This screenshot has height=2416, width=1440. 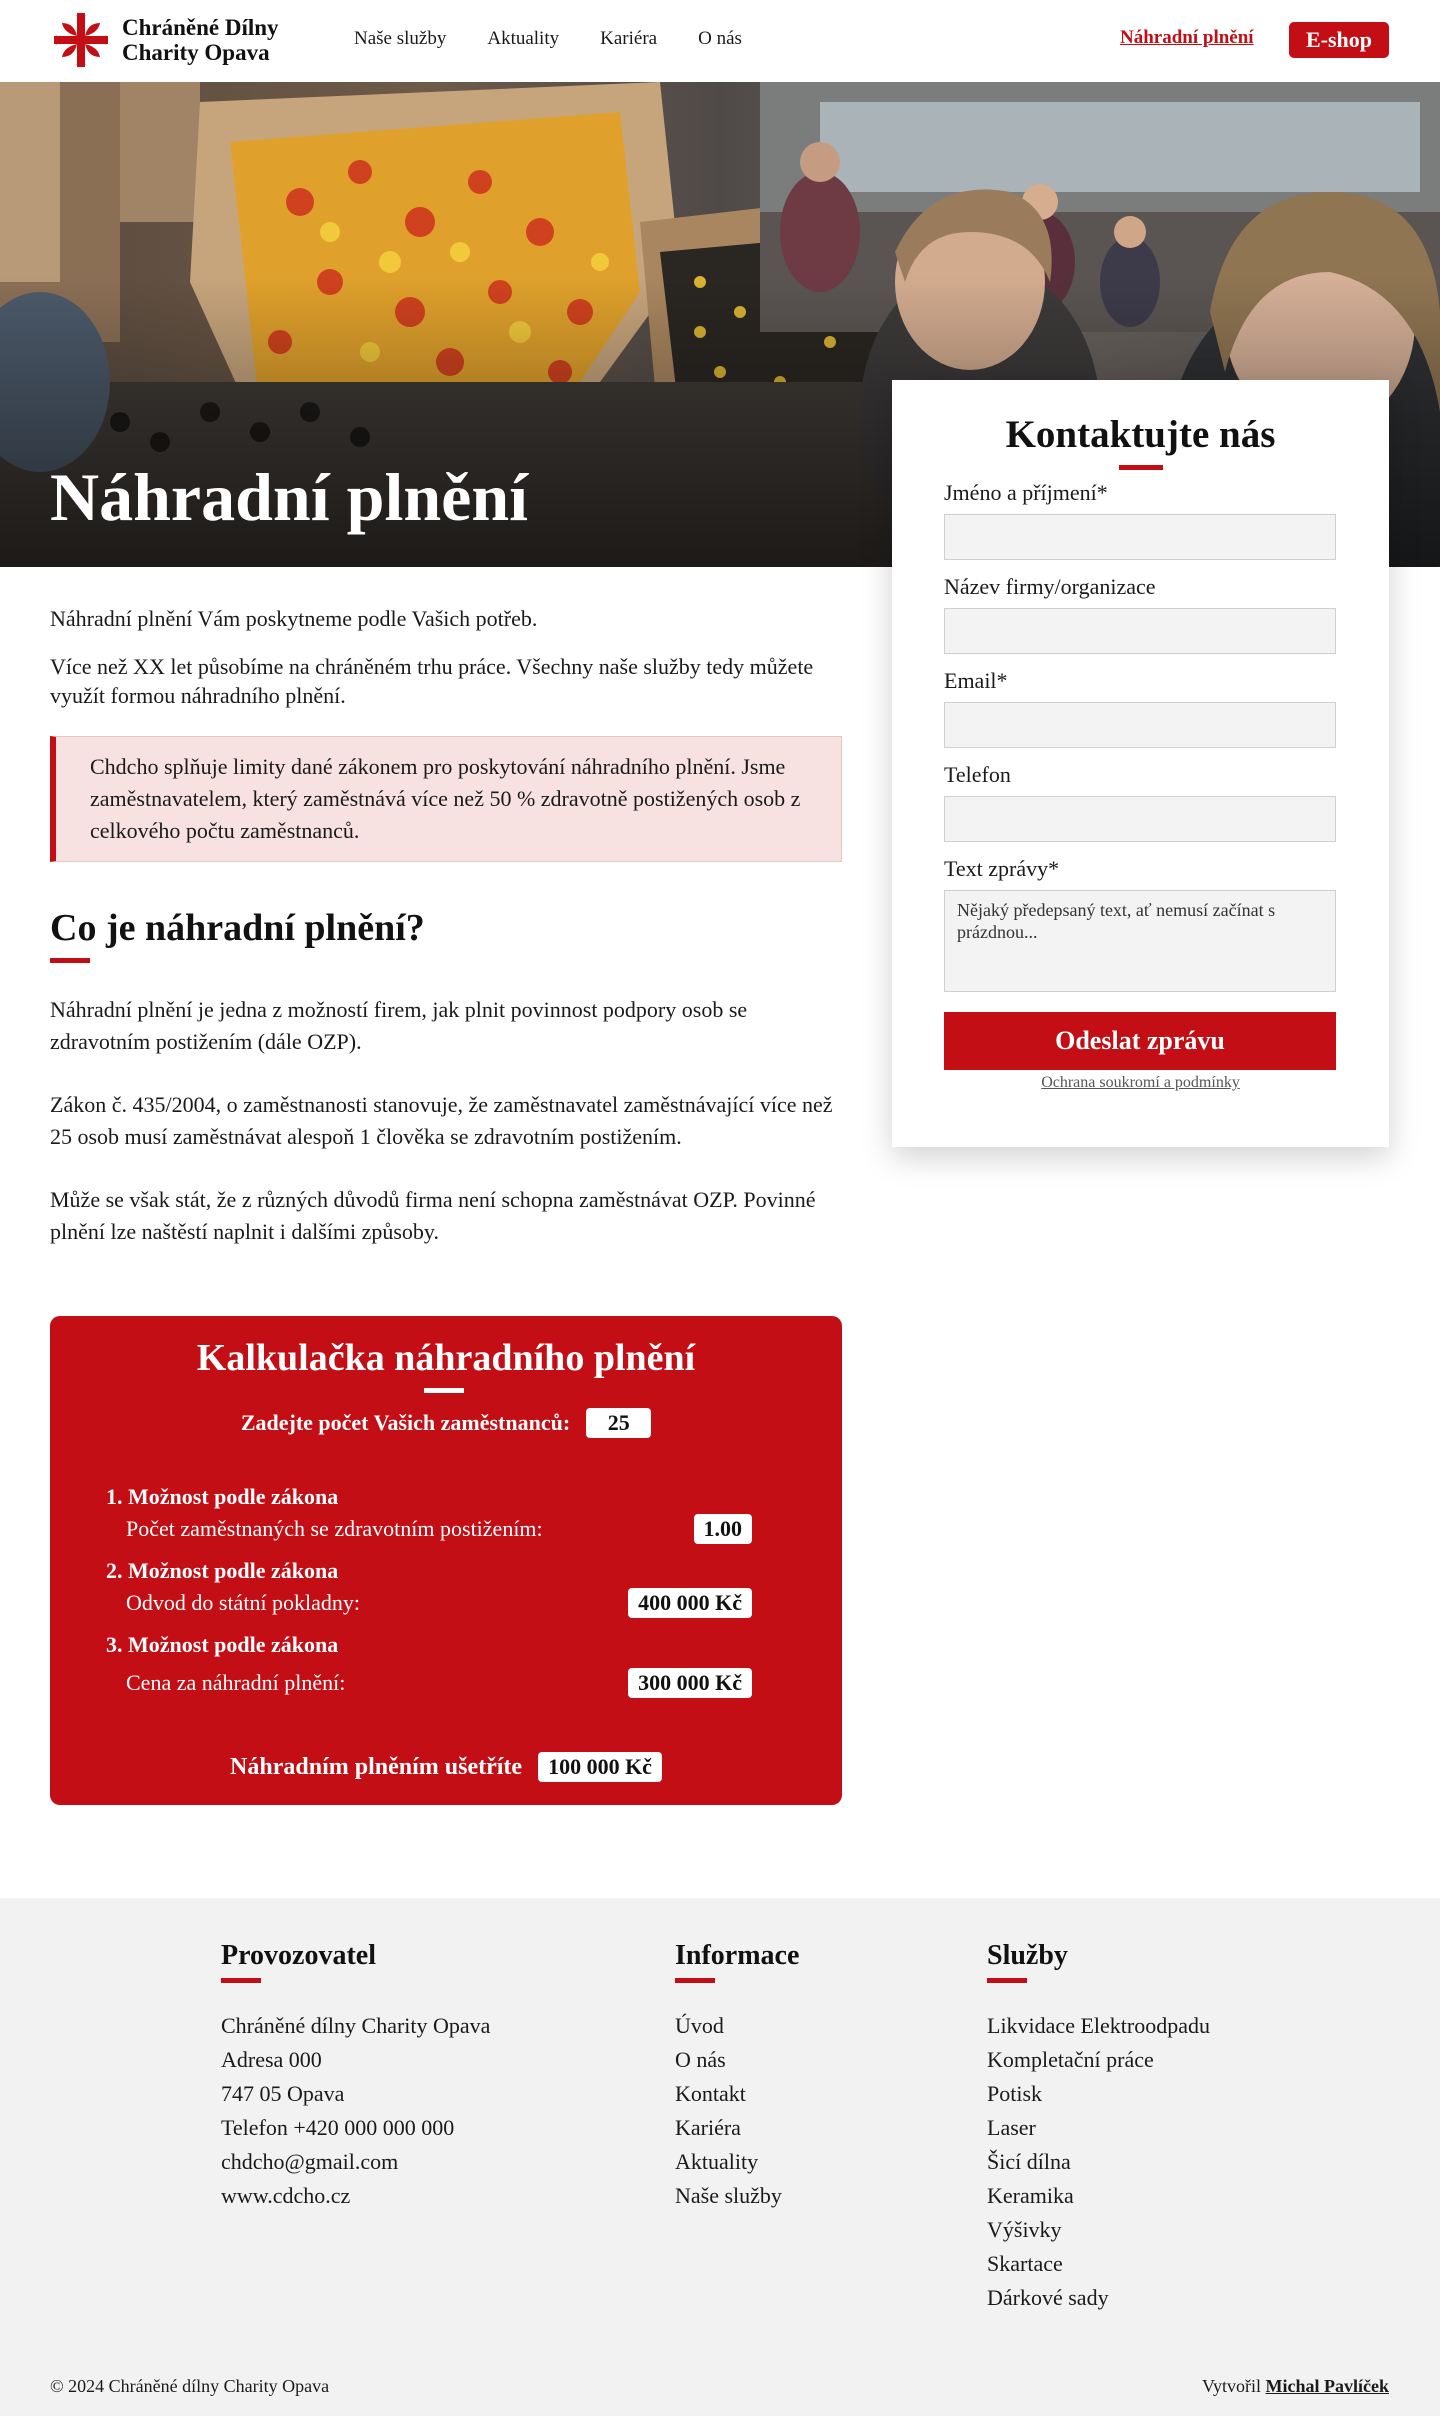 What do you see at coordinates (1140, 819) in the screenshot?
I see `phone-field` at bounding box center [1140, 819].